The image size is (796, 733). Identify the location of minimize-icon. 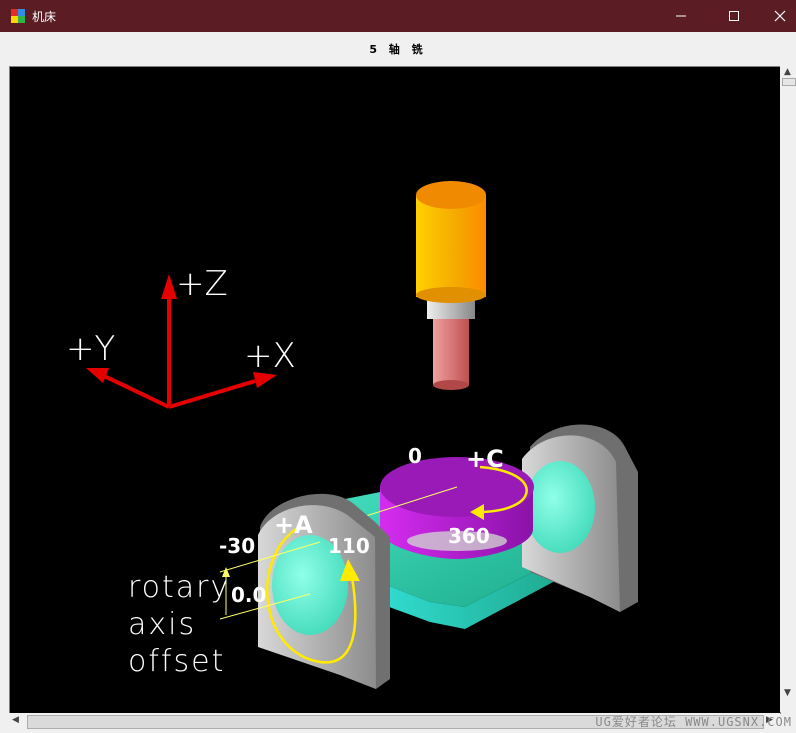
(681, 16).